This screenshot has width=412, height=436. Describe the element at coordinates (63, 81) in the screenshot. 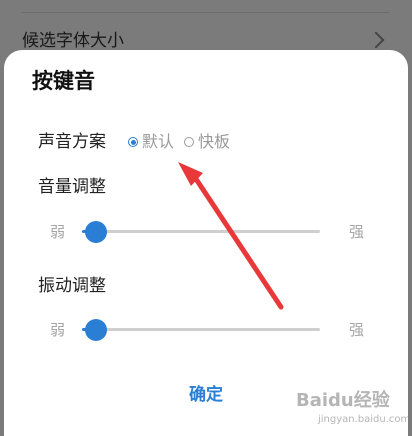

I see `dialog-title: 按键音` at that location.